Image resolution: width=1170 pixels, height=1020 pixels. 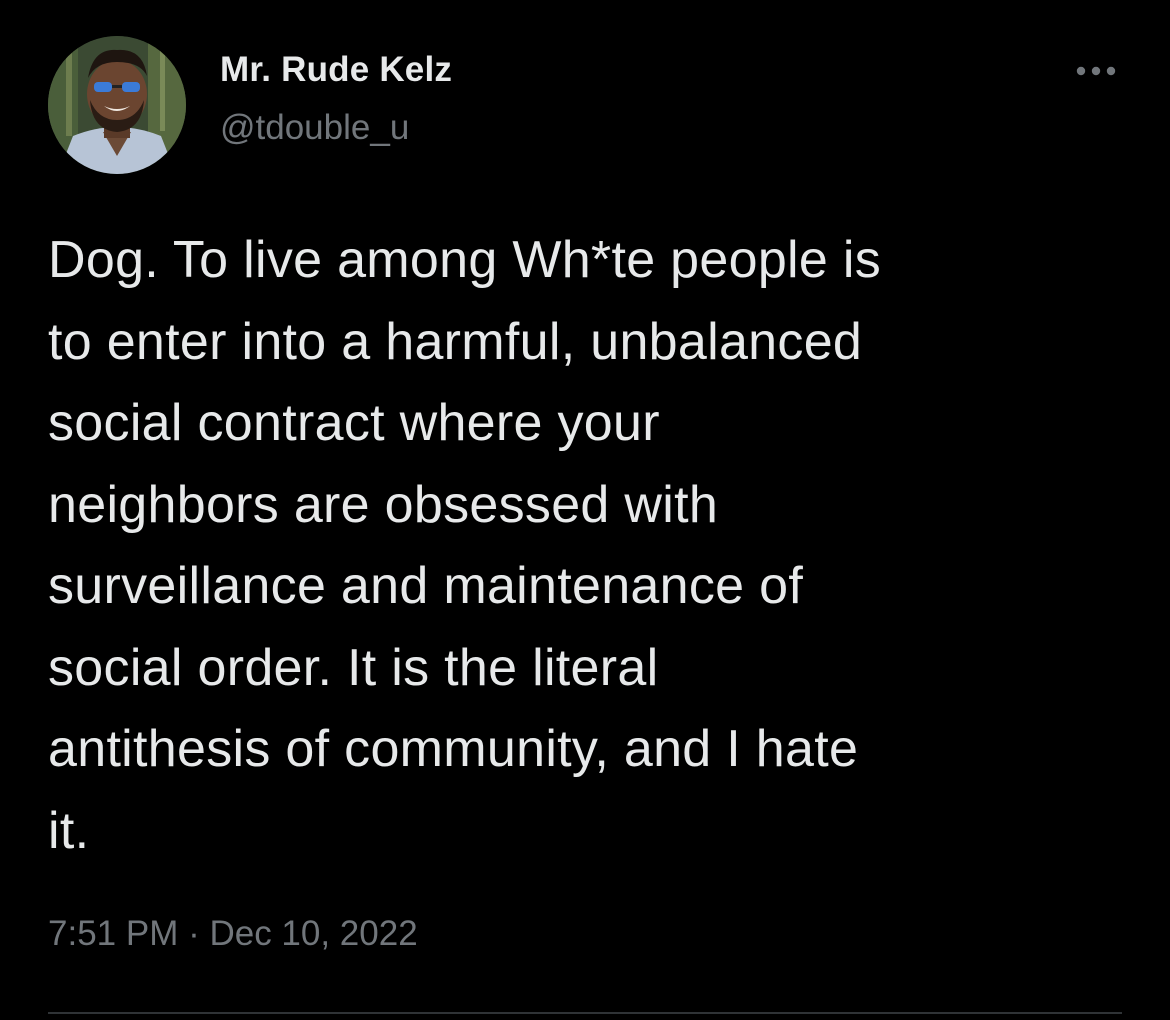 I want to click on author-display-name: Mr. Rude Kelz, so click(x=336, y=70).